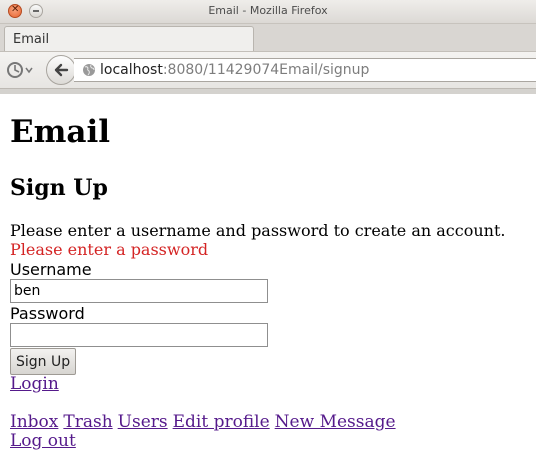 Image resolution: width=536 pixels, height=454 pixels. Describe the element at coordinates (139, 291) in the screenshot. I see `username-input` at that location.